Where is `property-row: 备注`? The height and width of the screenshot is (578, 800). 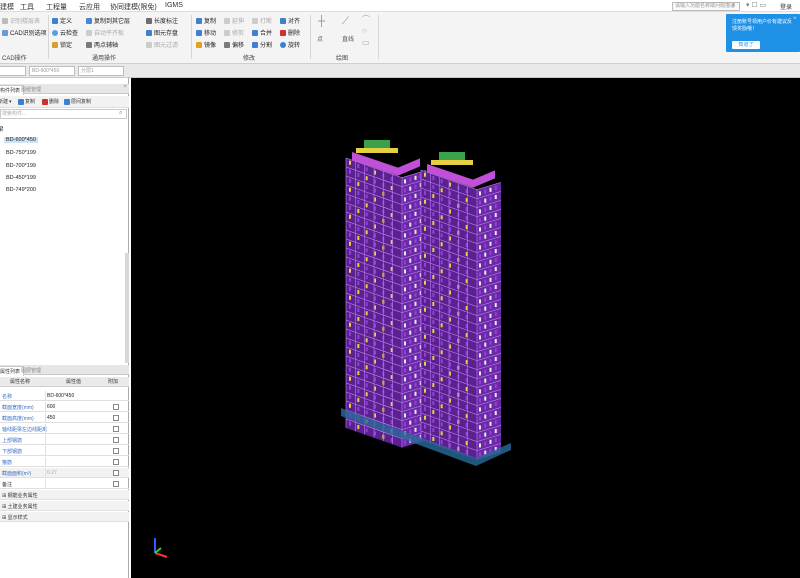
property-row: 备注 is located at coordinates (64, 484).